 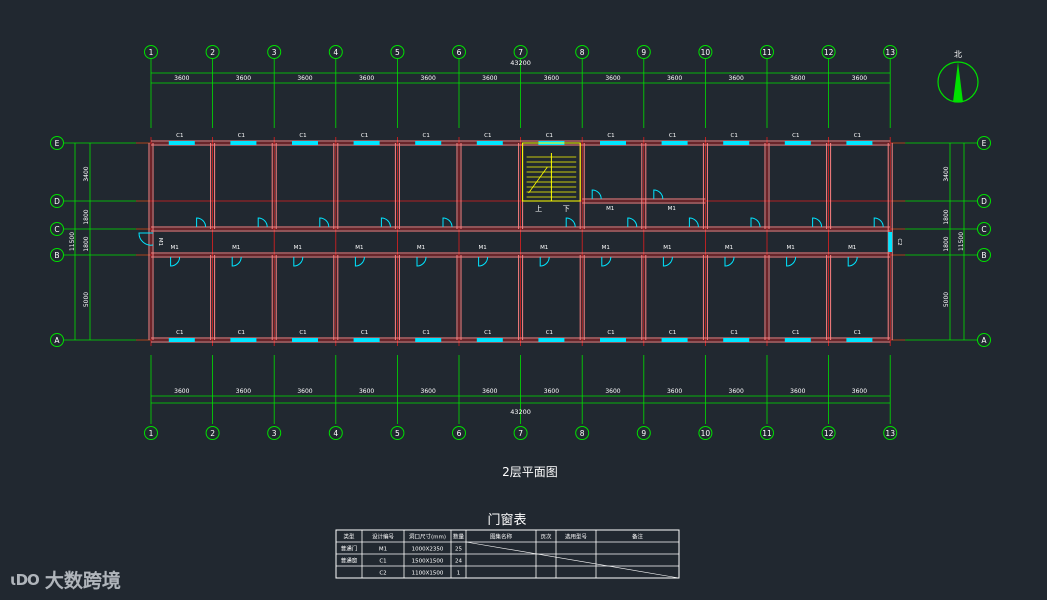 I want to click on schedule-title: 门窗表, so click(x=506, y=520).